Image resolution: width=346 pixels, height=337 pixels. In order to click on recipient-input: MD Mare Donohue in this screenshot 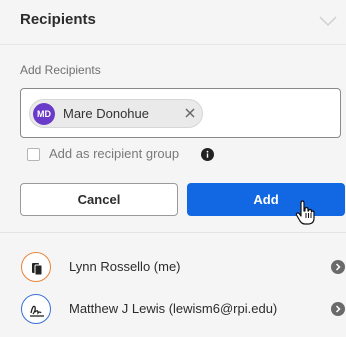, I will do `click(180, 113)`.